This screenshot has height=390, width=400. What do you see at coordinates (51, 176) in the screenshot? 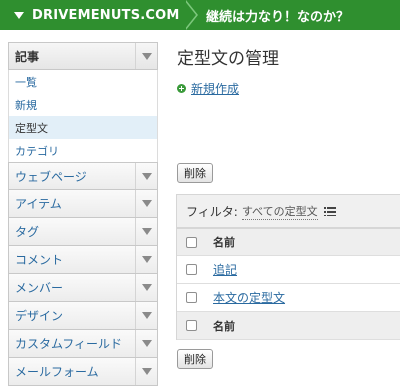
I see `sidebar-item-label: ウェブページ` at bounding box center [51, 176].